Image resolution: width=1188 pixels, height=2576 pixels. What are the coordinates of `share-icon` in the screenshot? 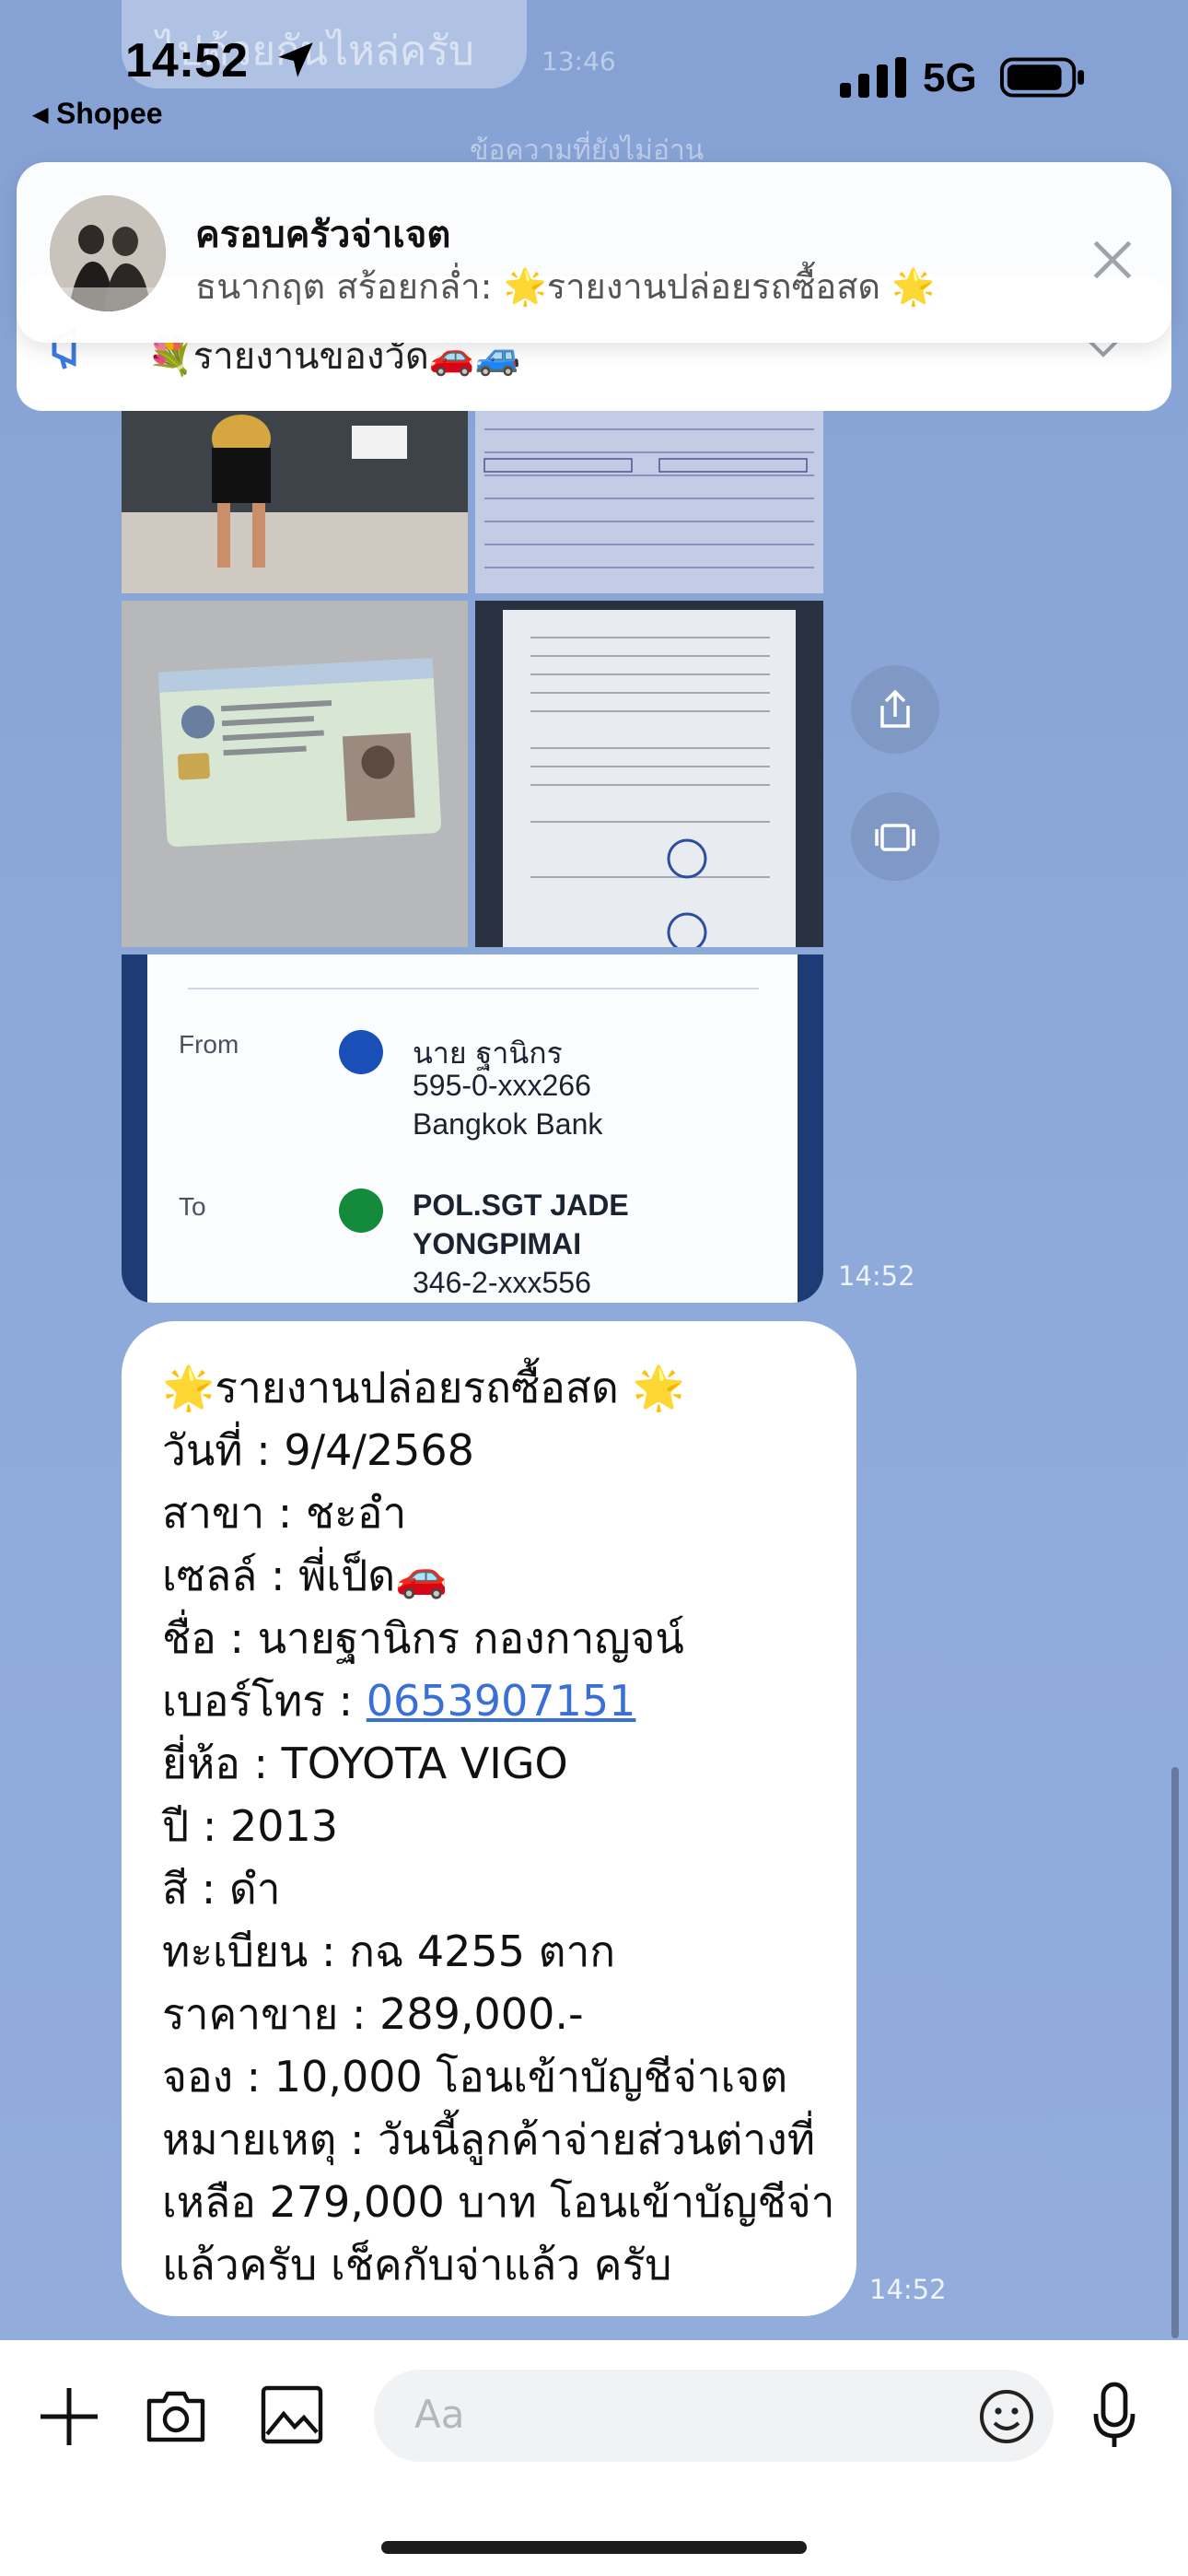 It's located at (895, 708).